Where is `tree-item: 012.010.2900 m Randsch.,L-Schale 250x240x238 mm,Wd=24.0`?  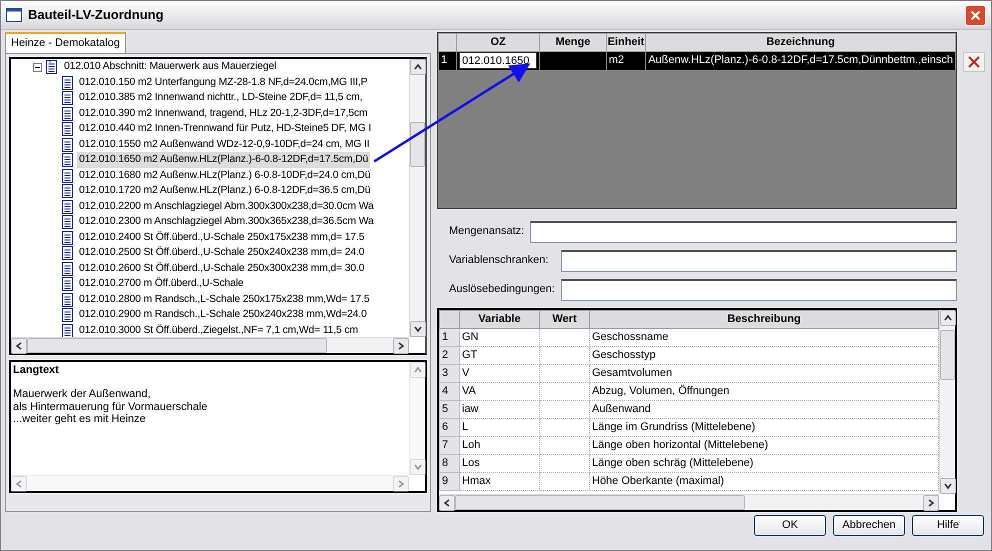 tree-item: 012.010.2900 m Randsch.,L-Schale 250x240x238 mm,Wd=24.0 is located at coordinates (223, 315).